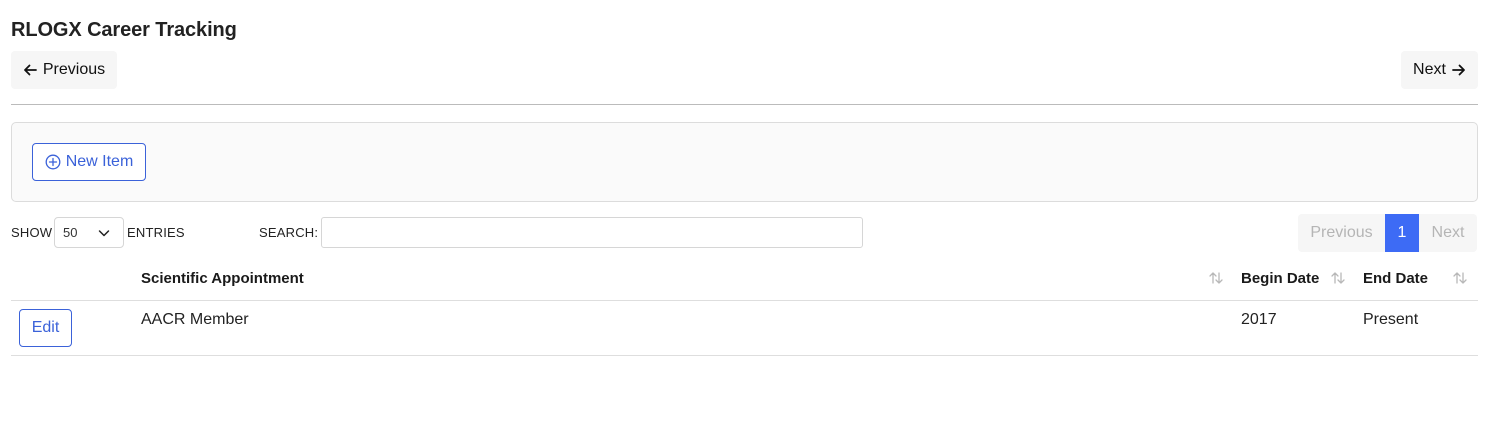  What do you see at coordinates (744, 355) in the screenshot?
I see `table-row-divider` at bounding box center [744, 355].